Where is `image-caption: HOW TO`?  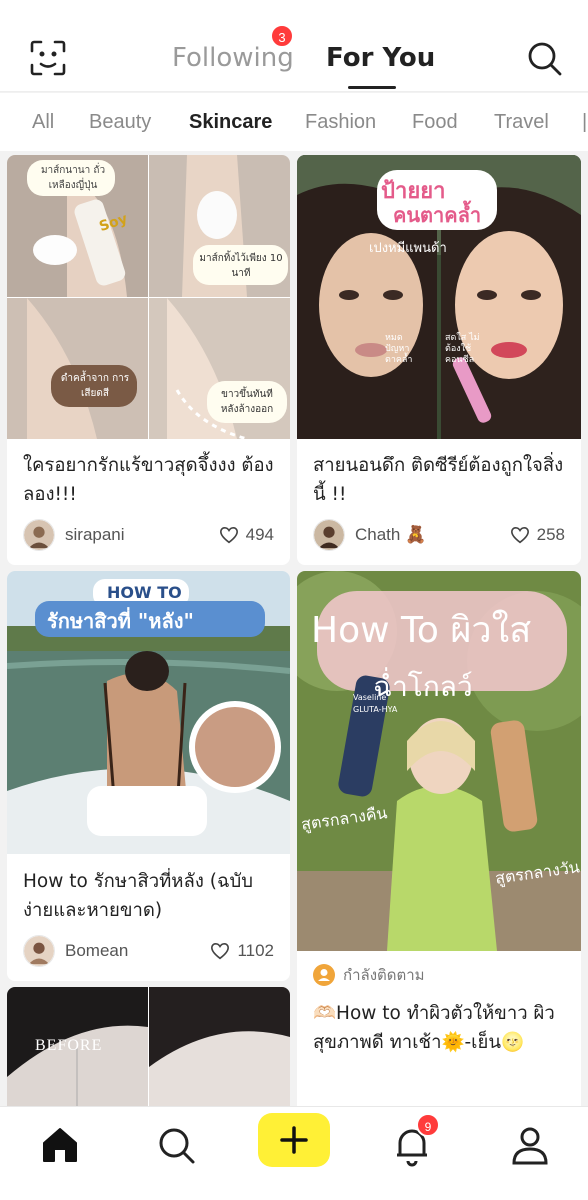
image-caption: HOW TO is located at coordinates (144, 592).